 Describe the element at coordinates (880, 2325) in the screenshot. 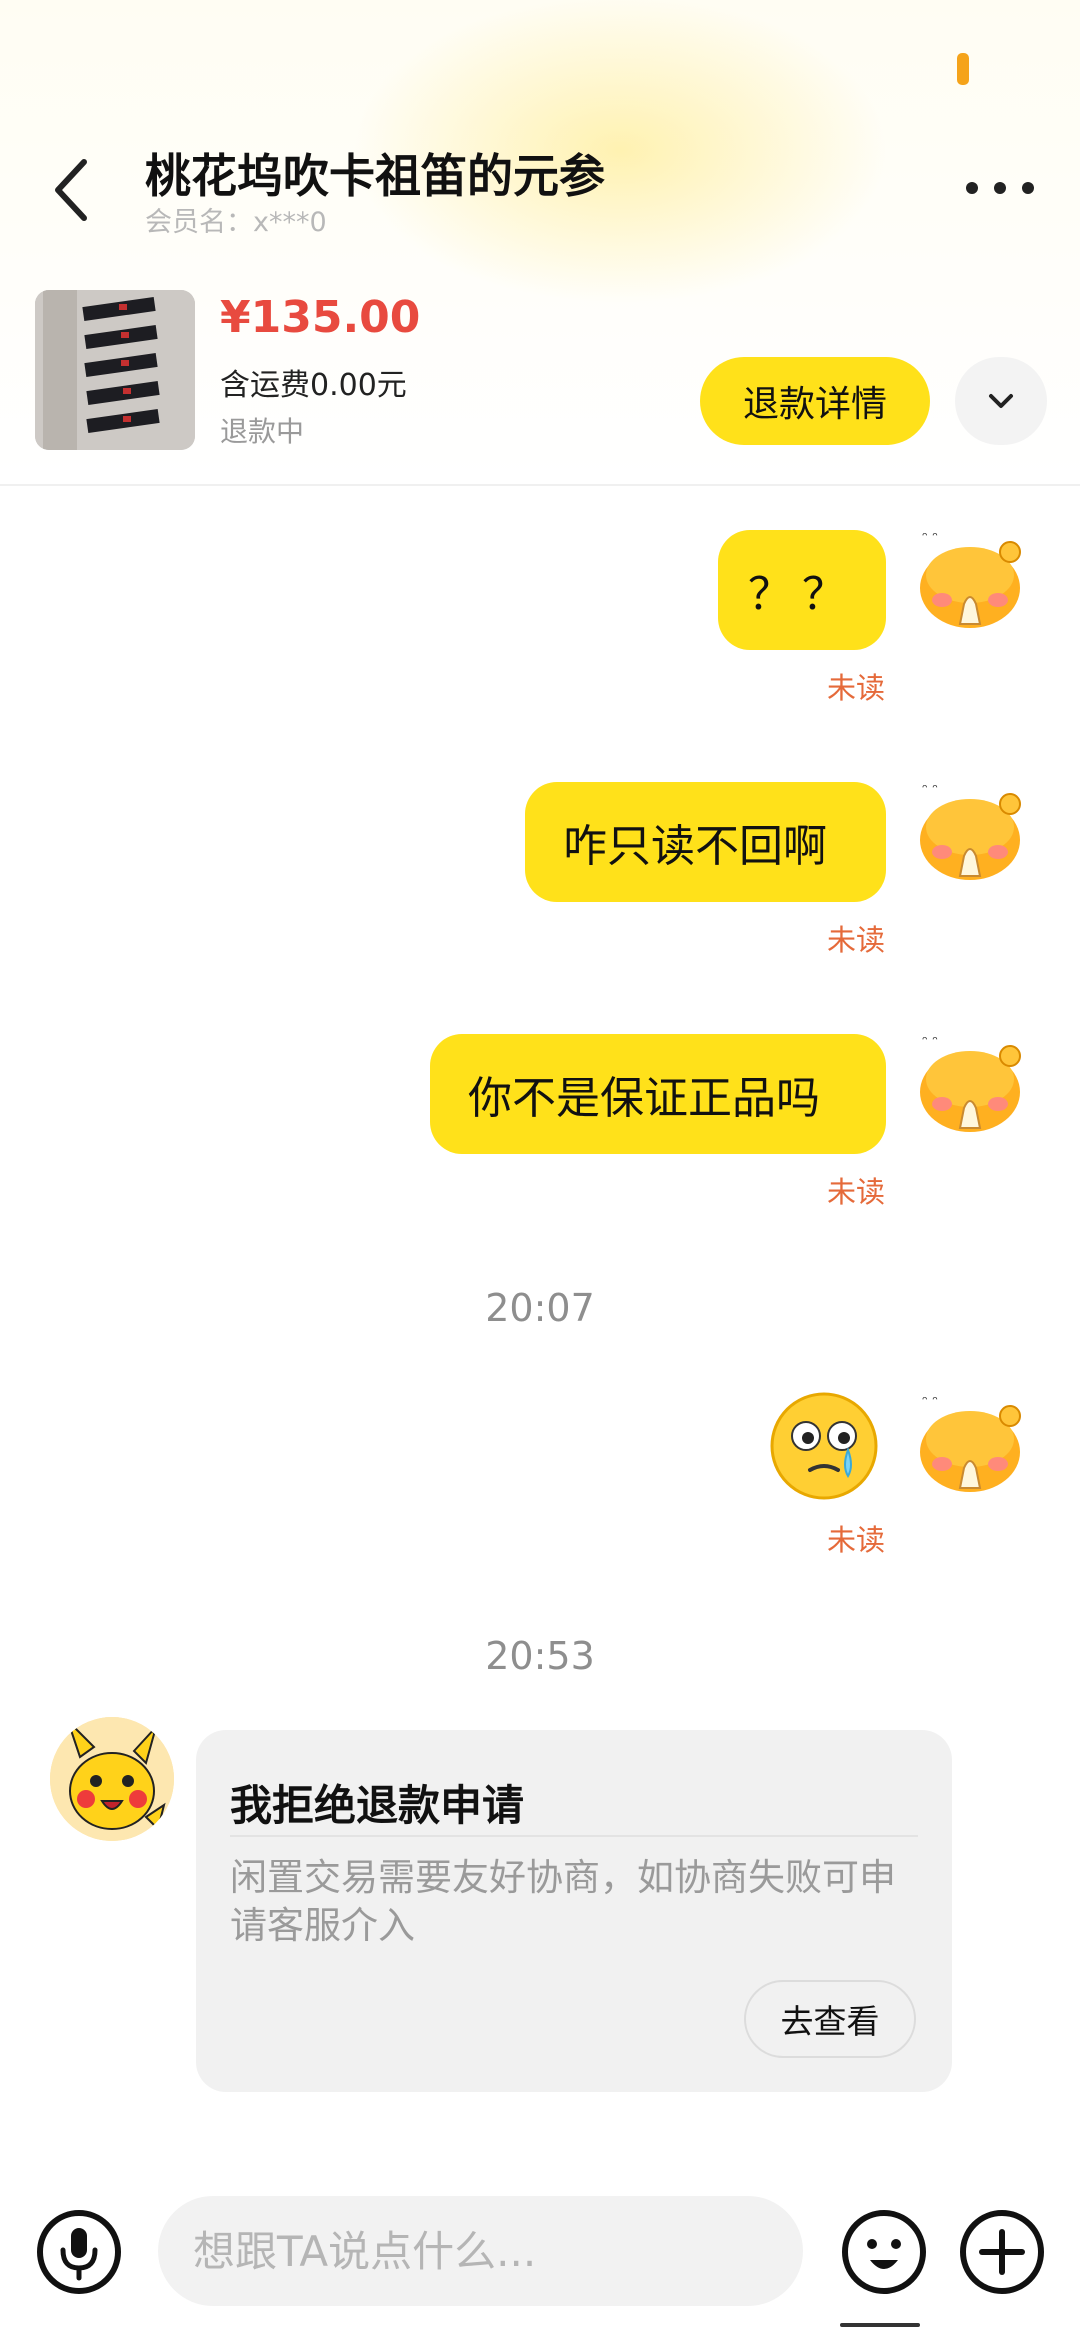

I see `home-indicator` at that location.